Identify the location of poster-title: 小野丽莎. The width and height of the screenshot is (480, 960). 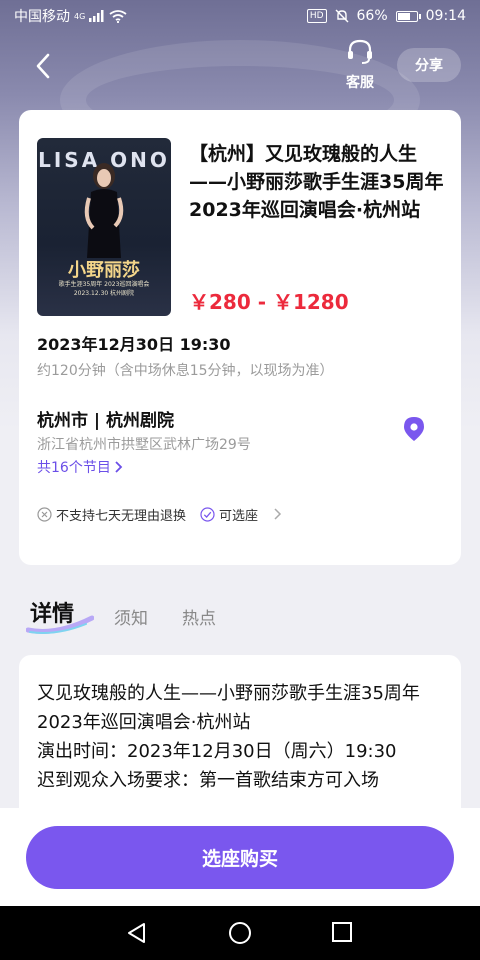
(104, 270).